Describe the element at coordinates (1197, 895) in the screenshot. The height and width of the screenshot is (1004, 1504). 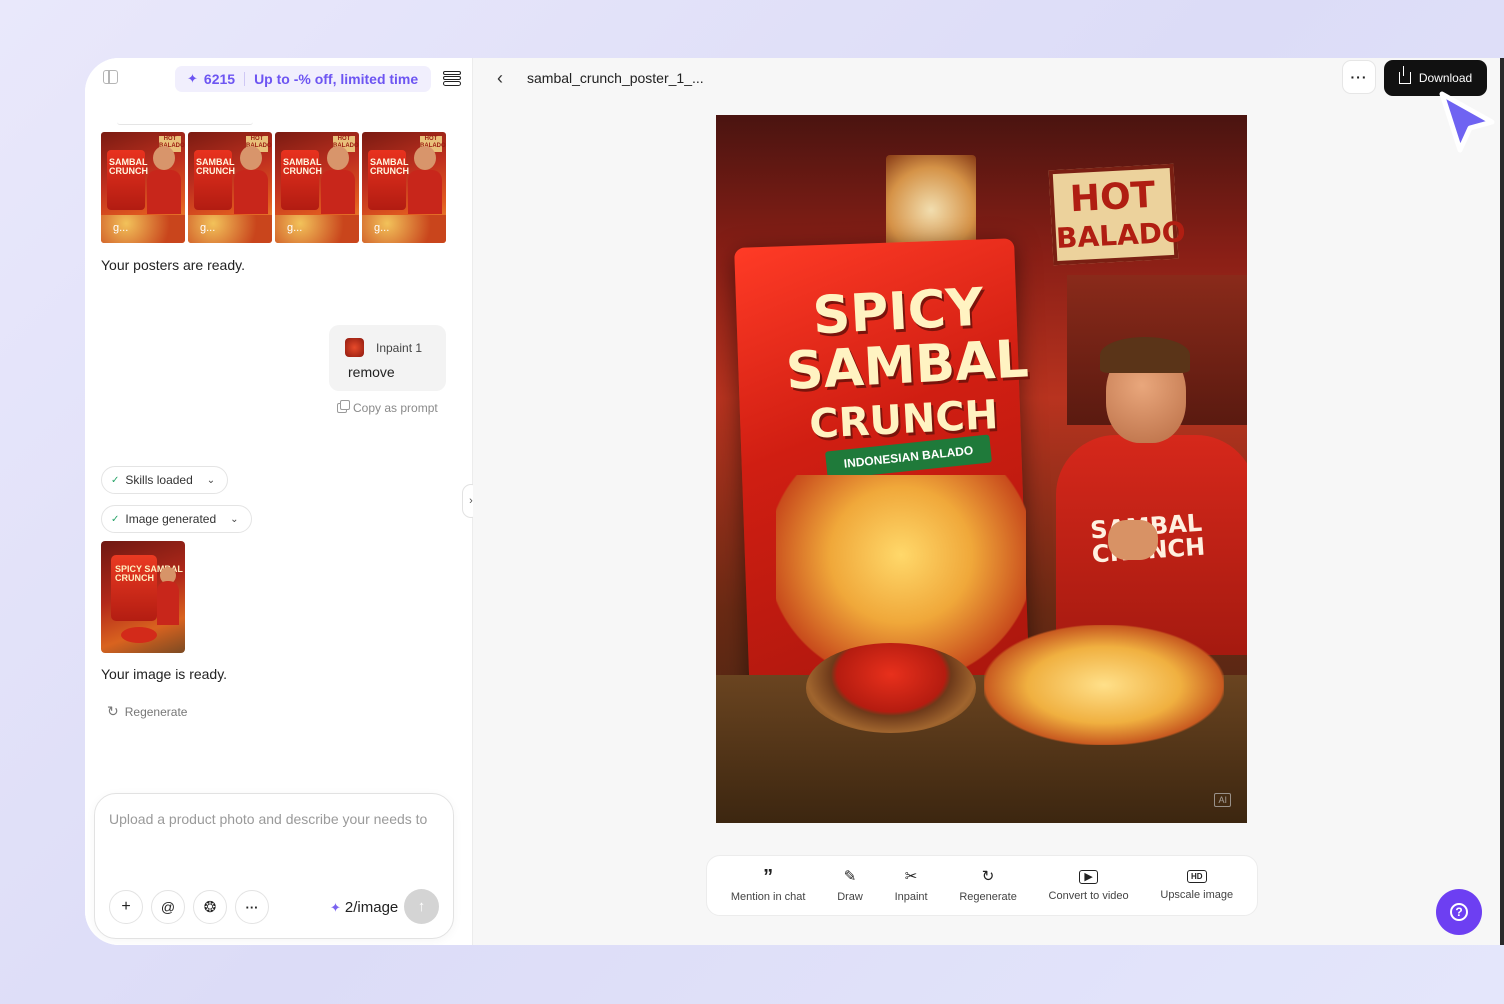
I see `tool-label: Upscale image` at that location.